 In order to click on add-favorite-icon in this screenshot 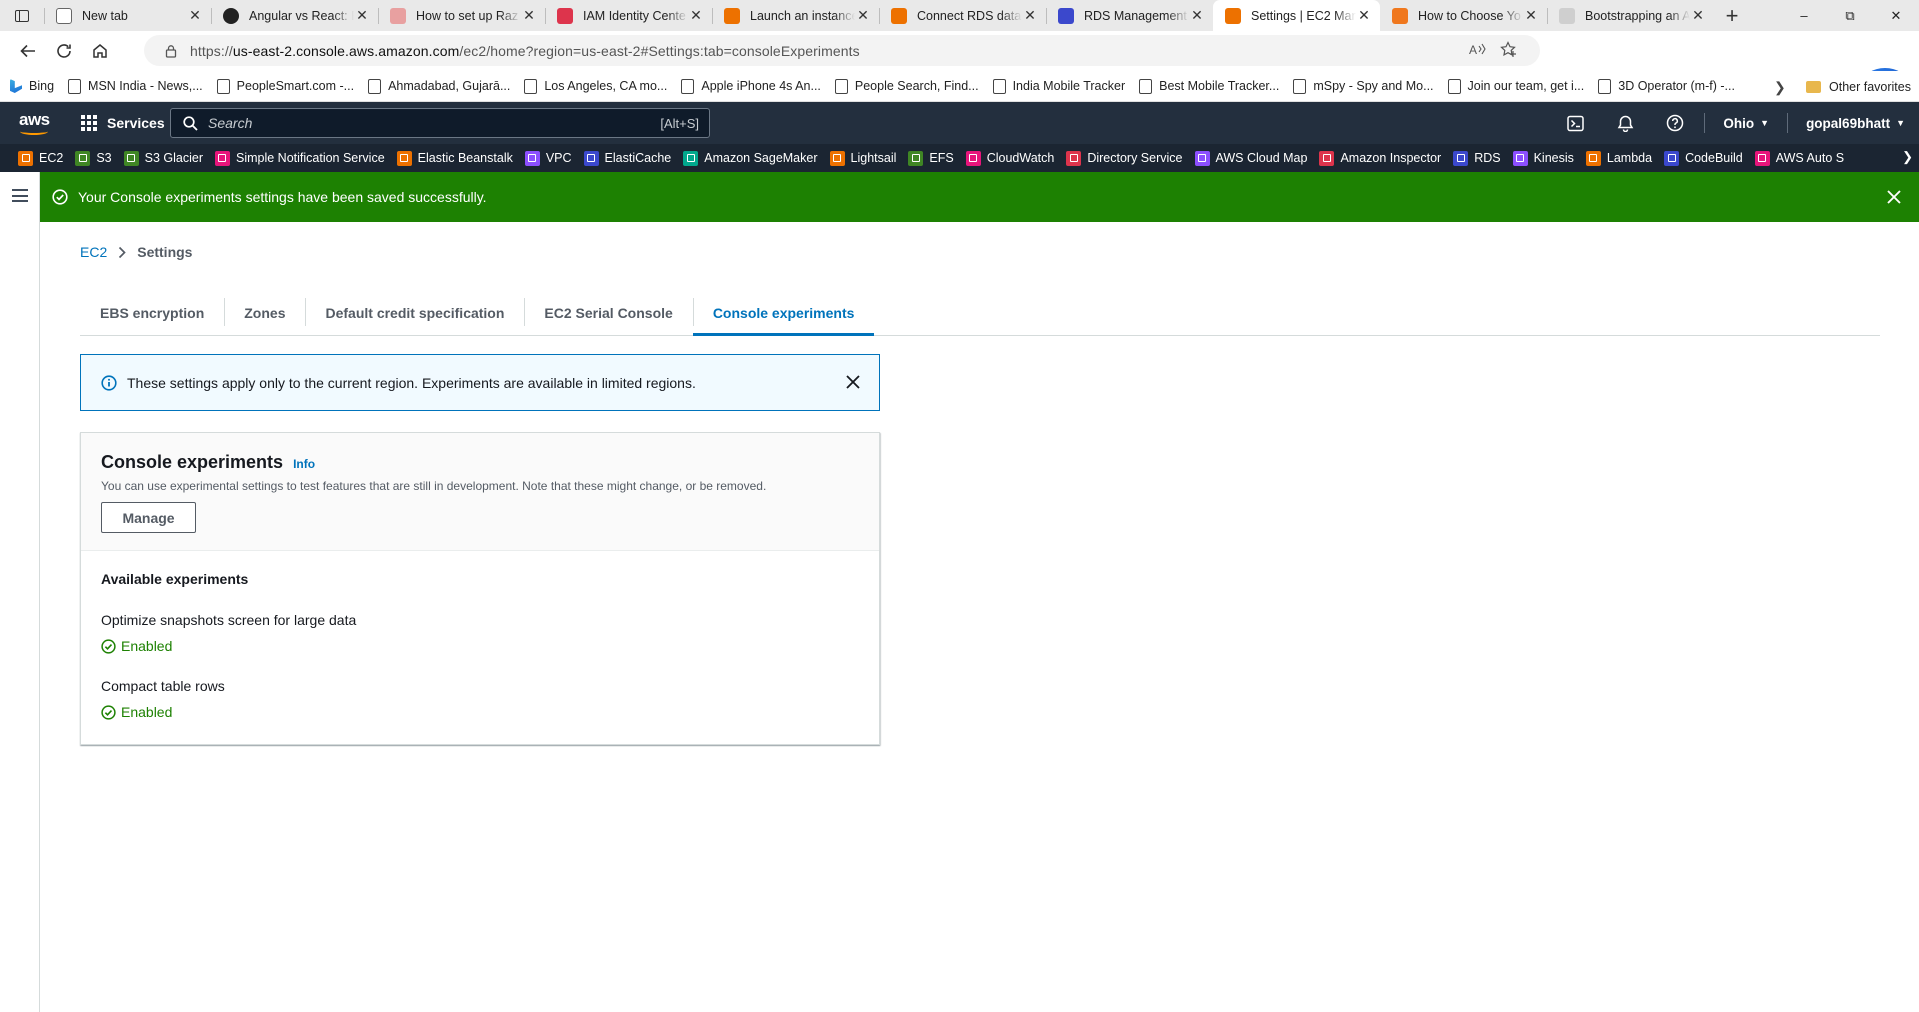, I will do `click(1509, 49)`.